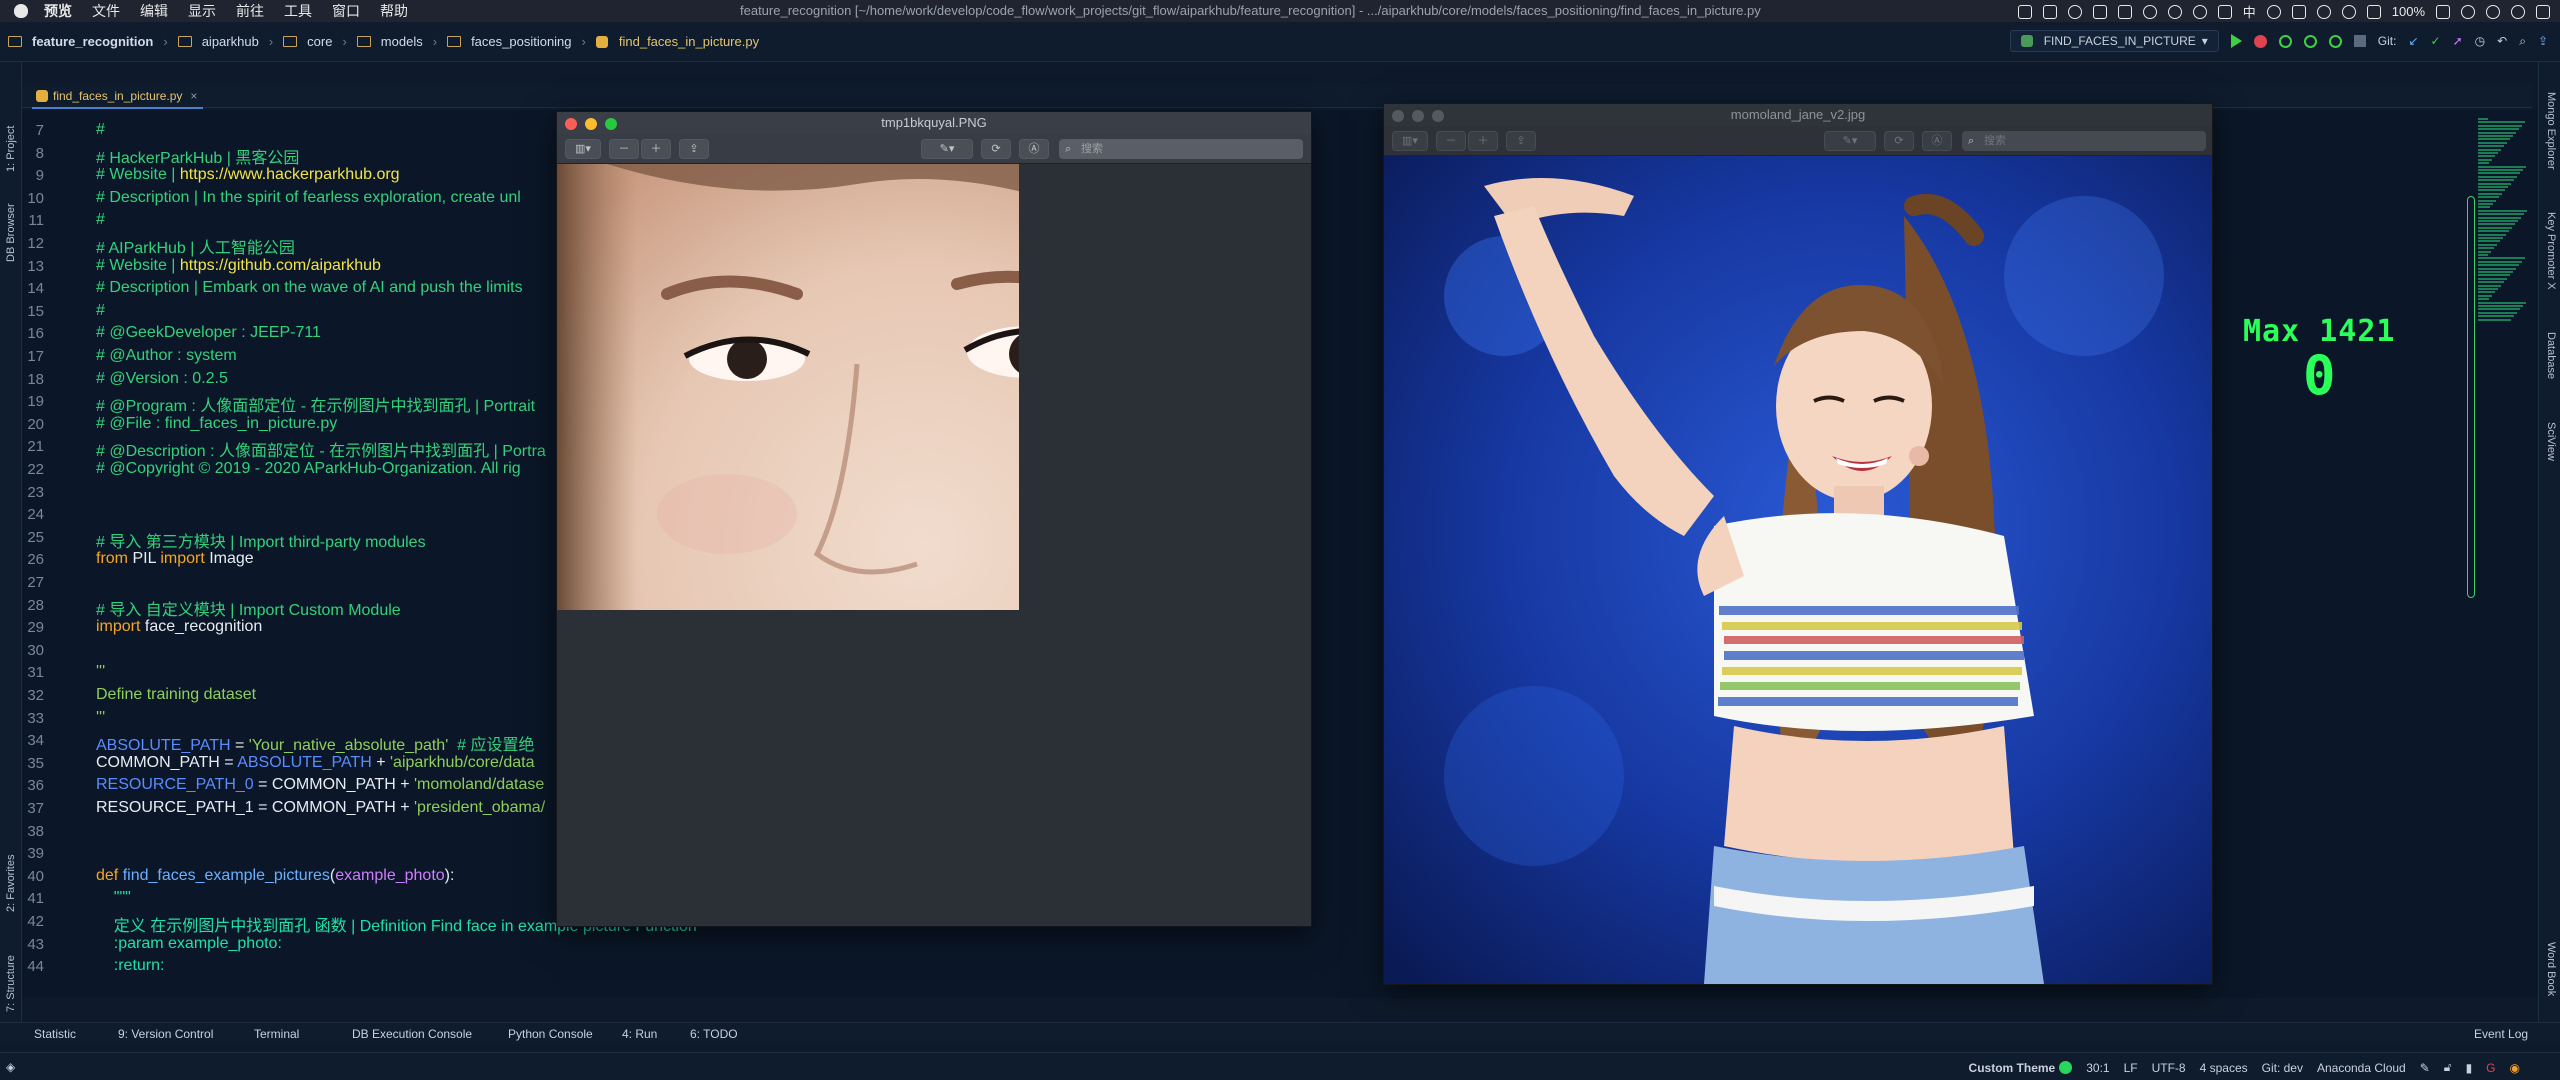 This screenshot has width=2560, height=1080. I want to click on tab-find-faces: find_faces_in_picture.py ×, so click(118, 98).